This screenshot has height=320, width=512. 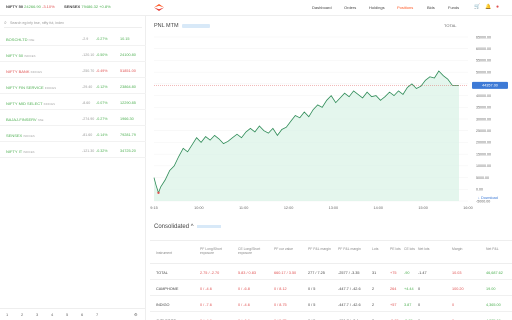 What do you see at coordinates (73, 23) in the screenshot?
I see `watchlist-search: ⌕ Search eg:infy bse, nifty fut, index` at bounding box center [73, 23].